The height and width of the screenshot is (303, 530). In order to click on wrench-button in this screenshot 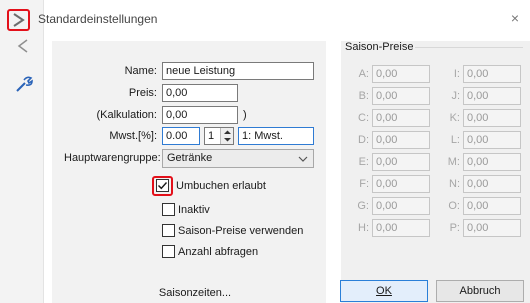, I will do `click(24, 84)`.